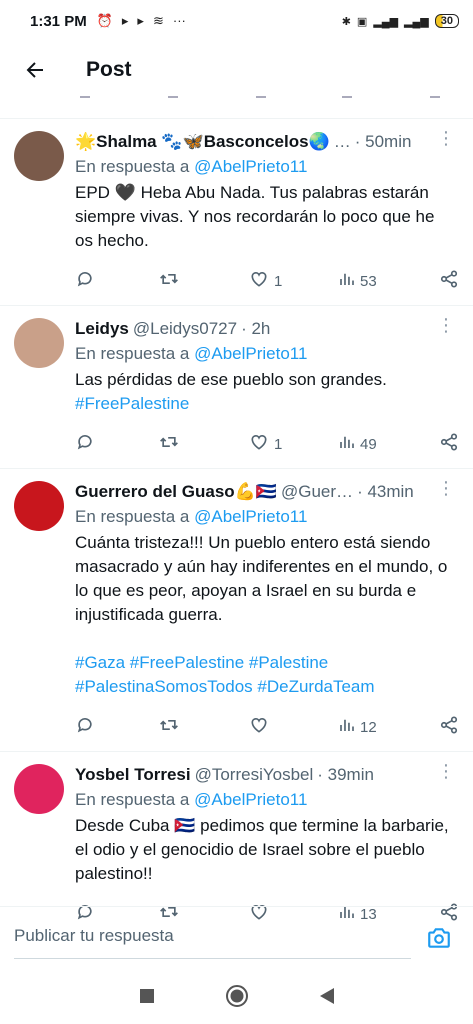 The height and width of the screenshot is (1024, 473). I want to click on post-text: Las pérdidas de ese pueblo son grandes., so click(231, 379).